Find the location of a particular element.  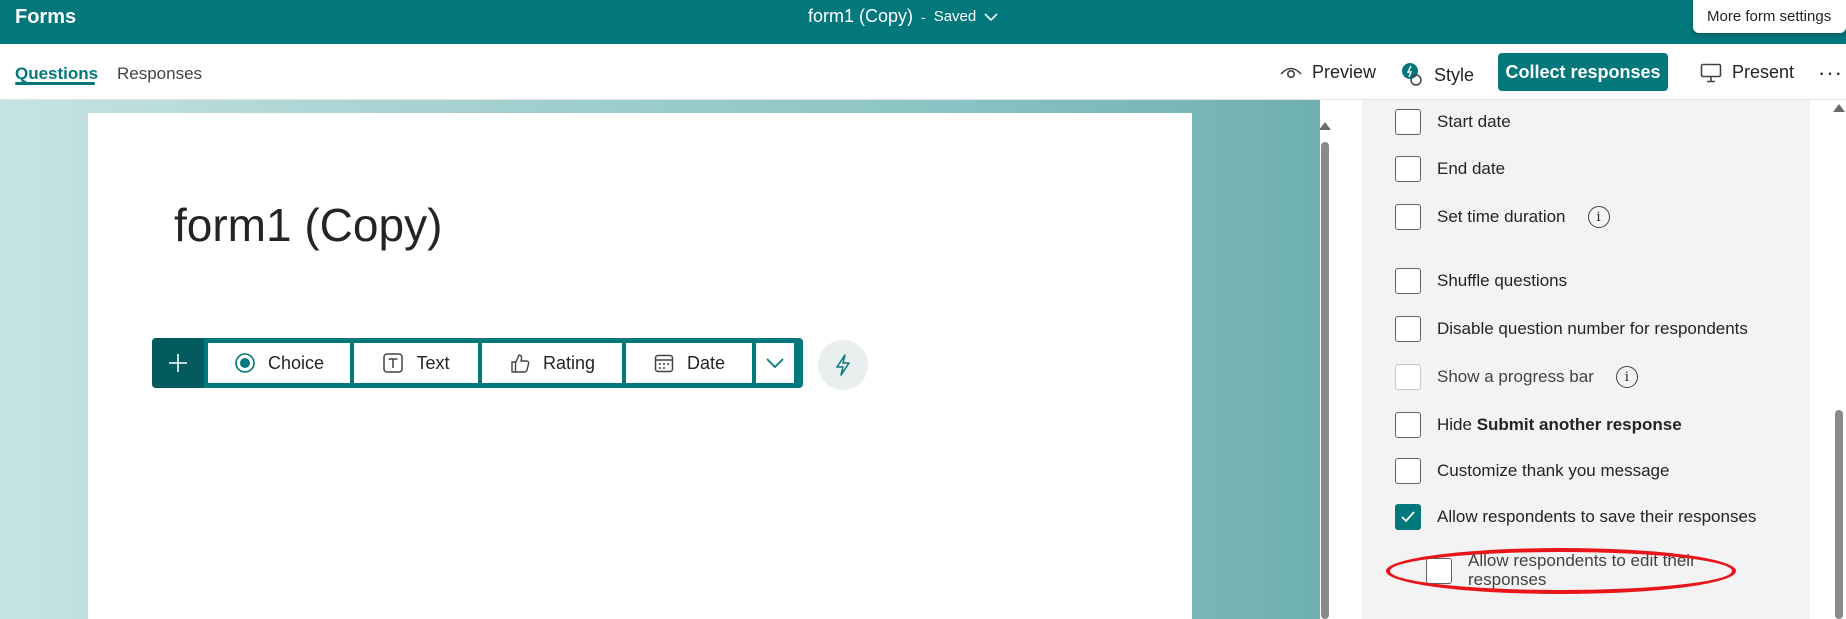

setting-disable-question-number: Disable question number for respondents is located at coordinates (1571, 329).